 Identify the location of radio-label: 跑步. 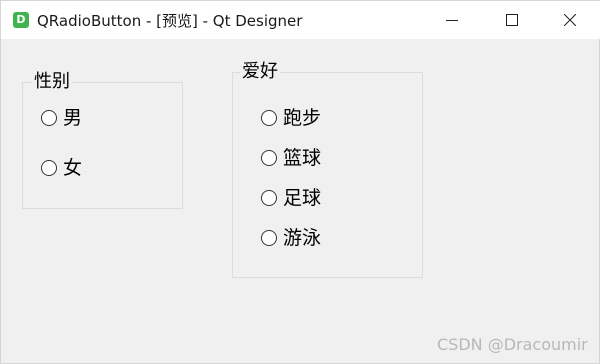
(302, 118).